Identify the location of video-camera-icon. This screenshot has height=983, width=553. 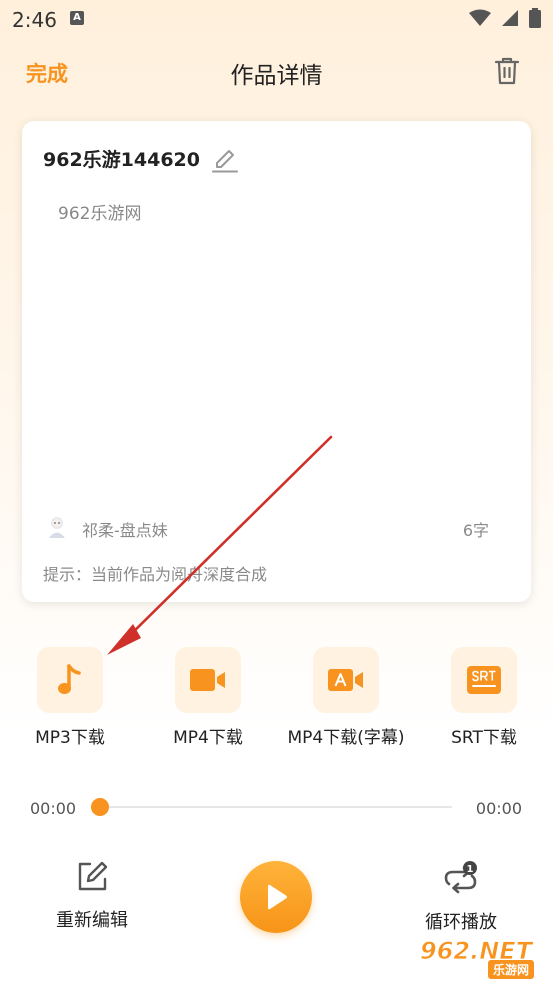
(207, 680).